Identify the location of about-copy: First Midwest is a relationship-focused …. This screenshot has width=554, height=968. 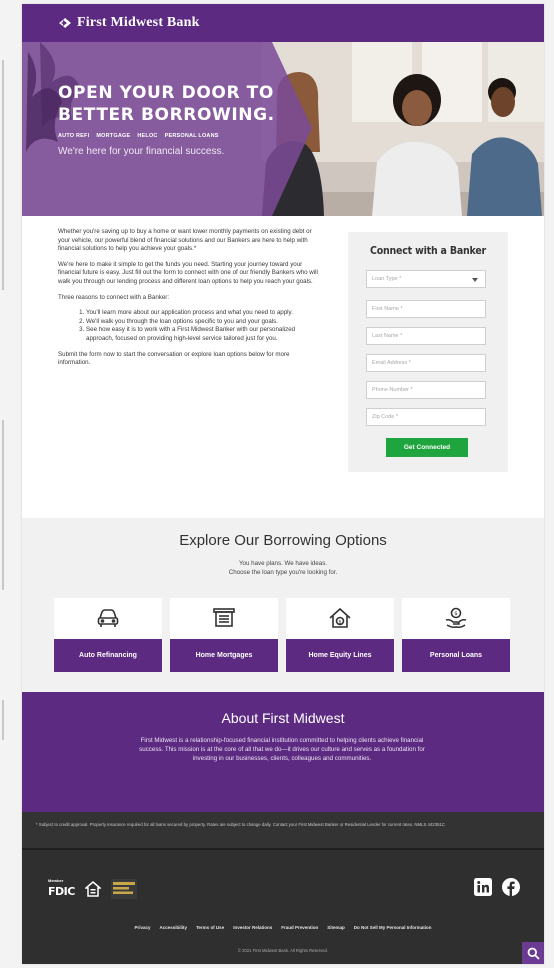
(282, 749).